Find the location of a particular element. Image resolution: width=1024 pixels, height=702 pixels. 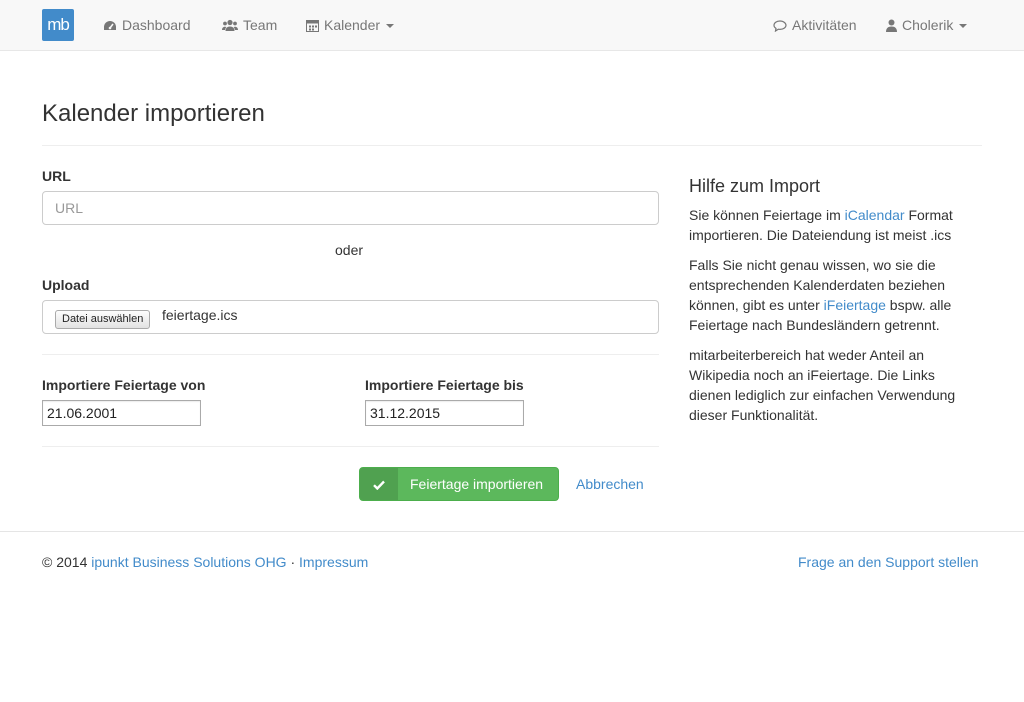

company-link: ipunkt Business Solutions OHG is located at coordinates (188, 562).